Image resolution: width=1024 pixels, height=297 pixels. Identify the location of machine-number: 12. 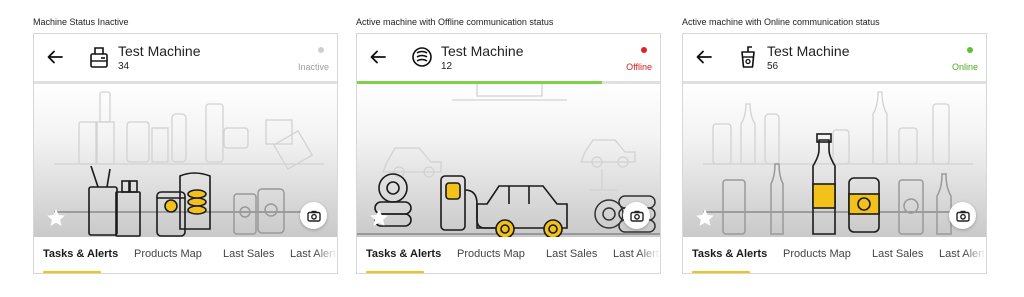
(447, 66).